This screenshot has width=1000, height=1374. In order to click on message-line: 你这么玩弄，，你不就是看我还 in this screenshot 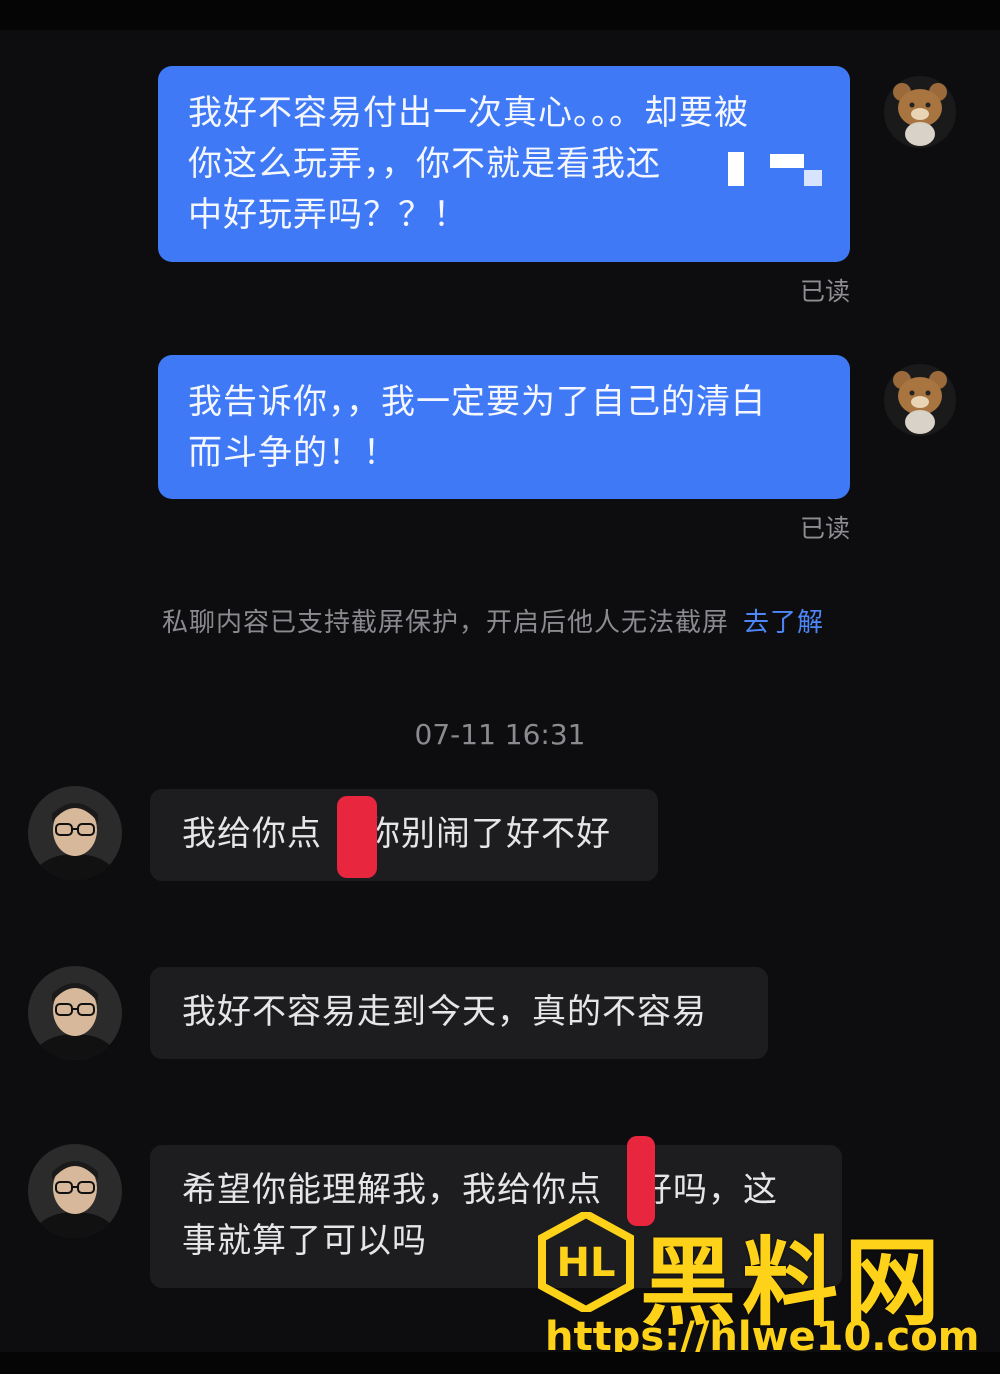, I will do `click(424, 164)`.